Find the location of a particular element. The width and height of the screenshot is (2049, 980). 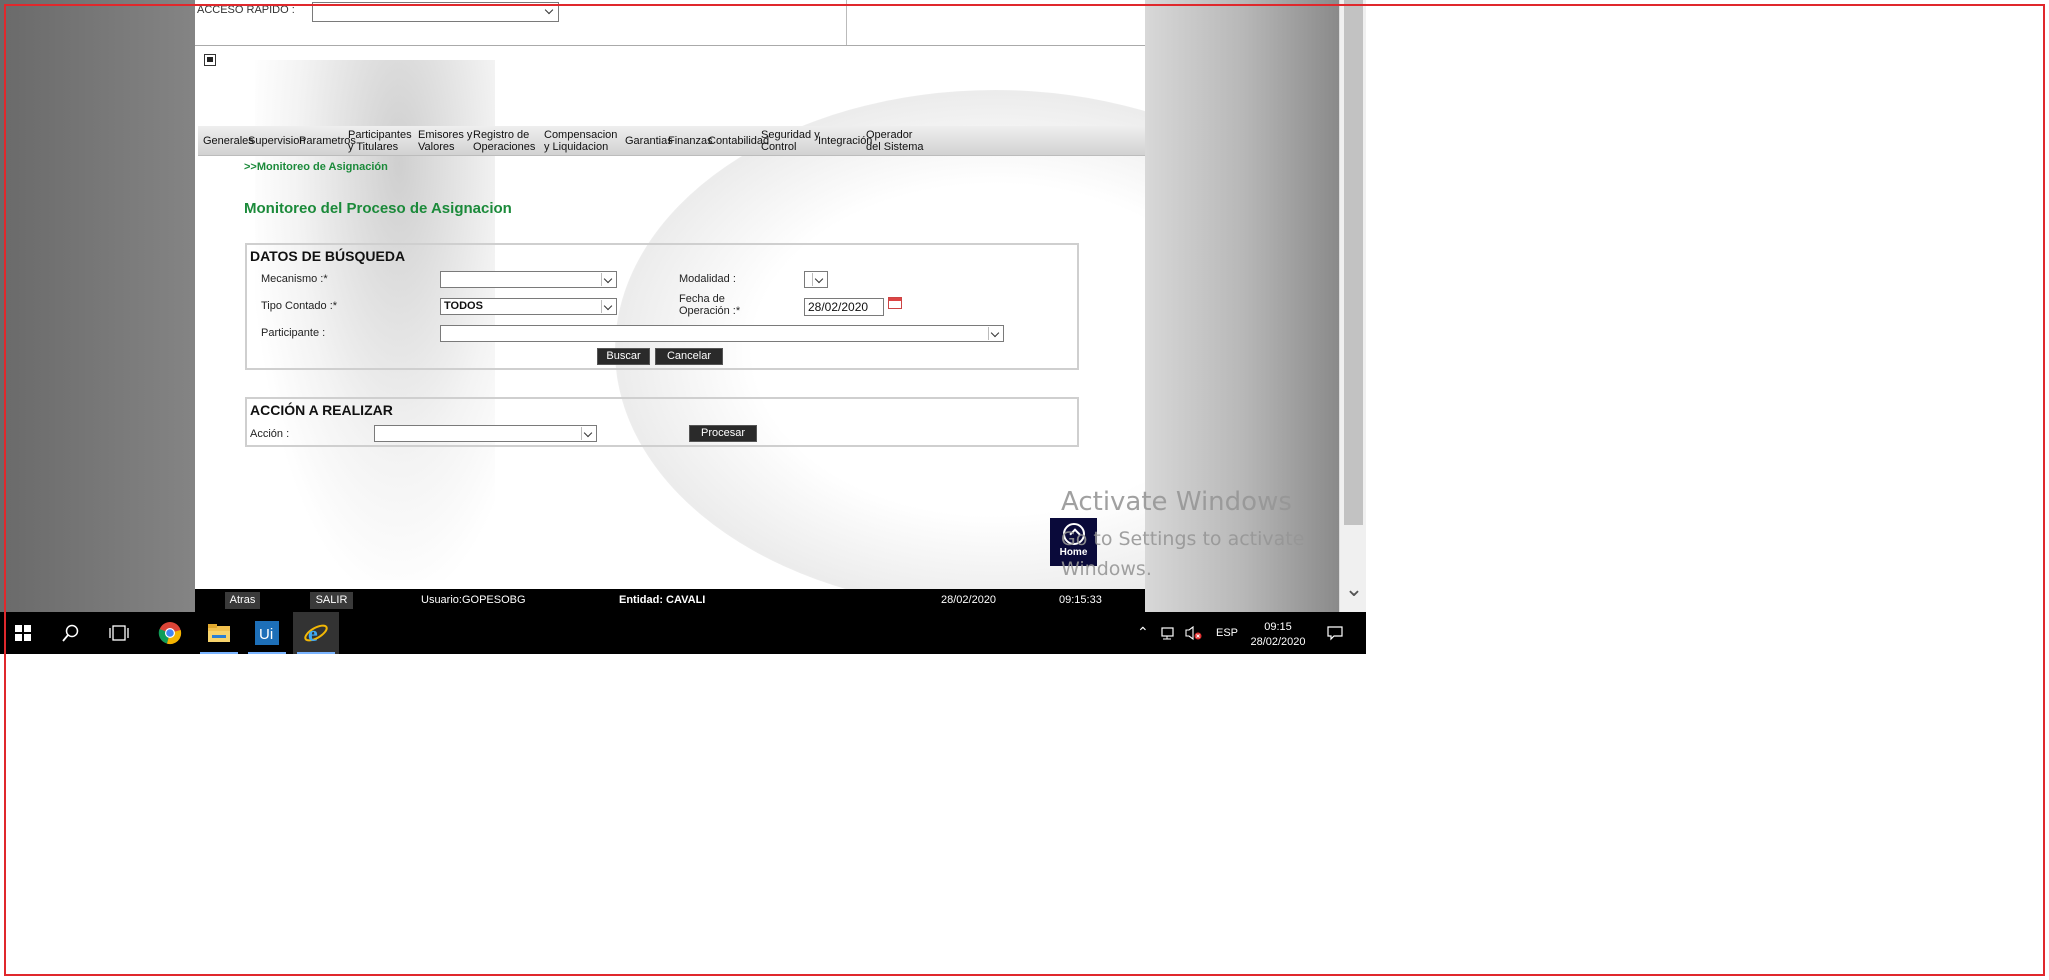

volume-muted-icon is located at coordinates (1193, 634).